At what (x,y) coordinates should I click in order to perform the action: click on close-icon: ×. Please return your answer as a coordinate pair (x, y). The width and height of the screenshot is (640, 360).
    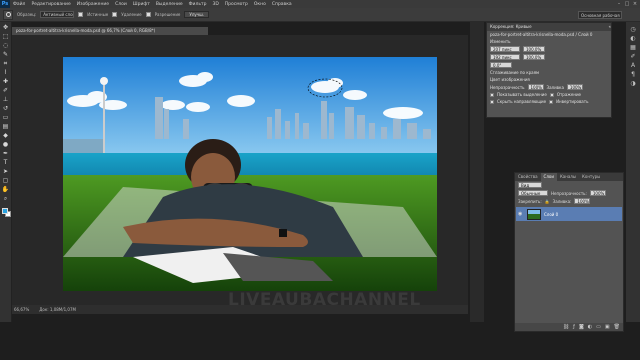
    Looking at the image, I should click on (635, 4).